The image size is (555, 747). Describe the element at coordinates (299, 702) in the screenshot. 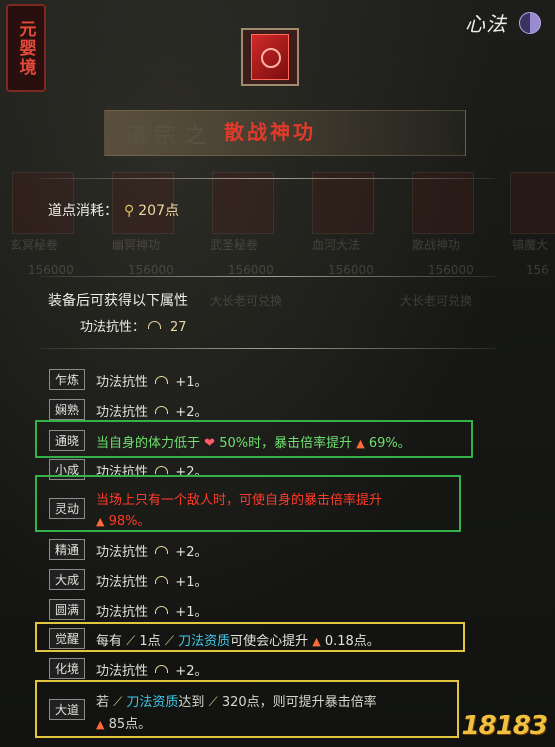

I see `level-text: 320点，则可提升暴击倍率` at that location.